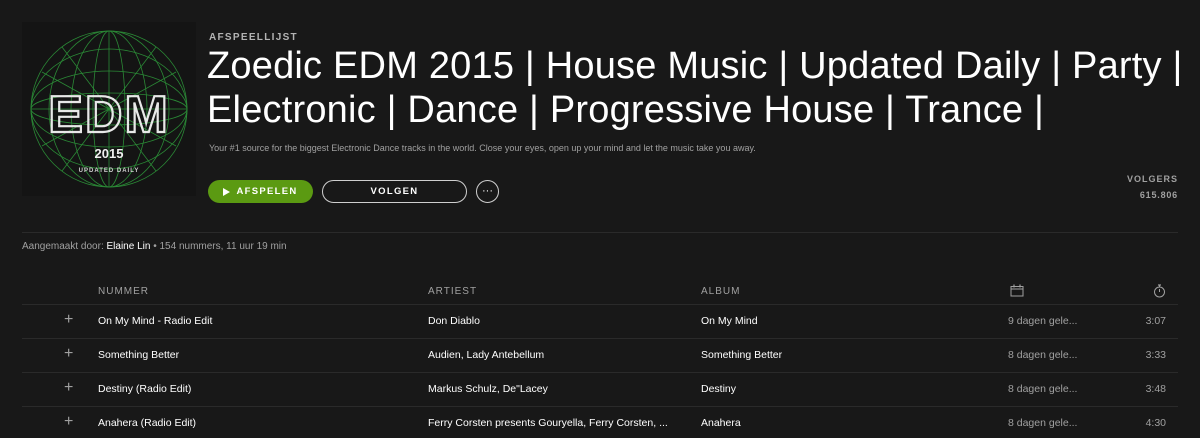 This screenshot has width=1200, height=438. What do you see at coordinates (729, 321) in the screenshot?
I see `track-album: On My Mind` at bounding box center [729, 321].